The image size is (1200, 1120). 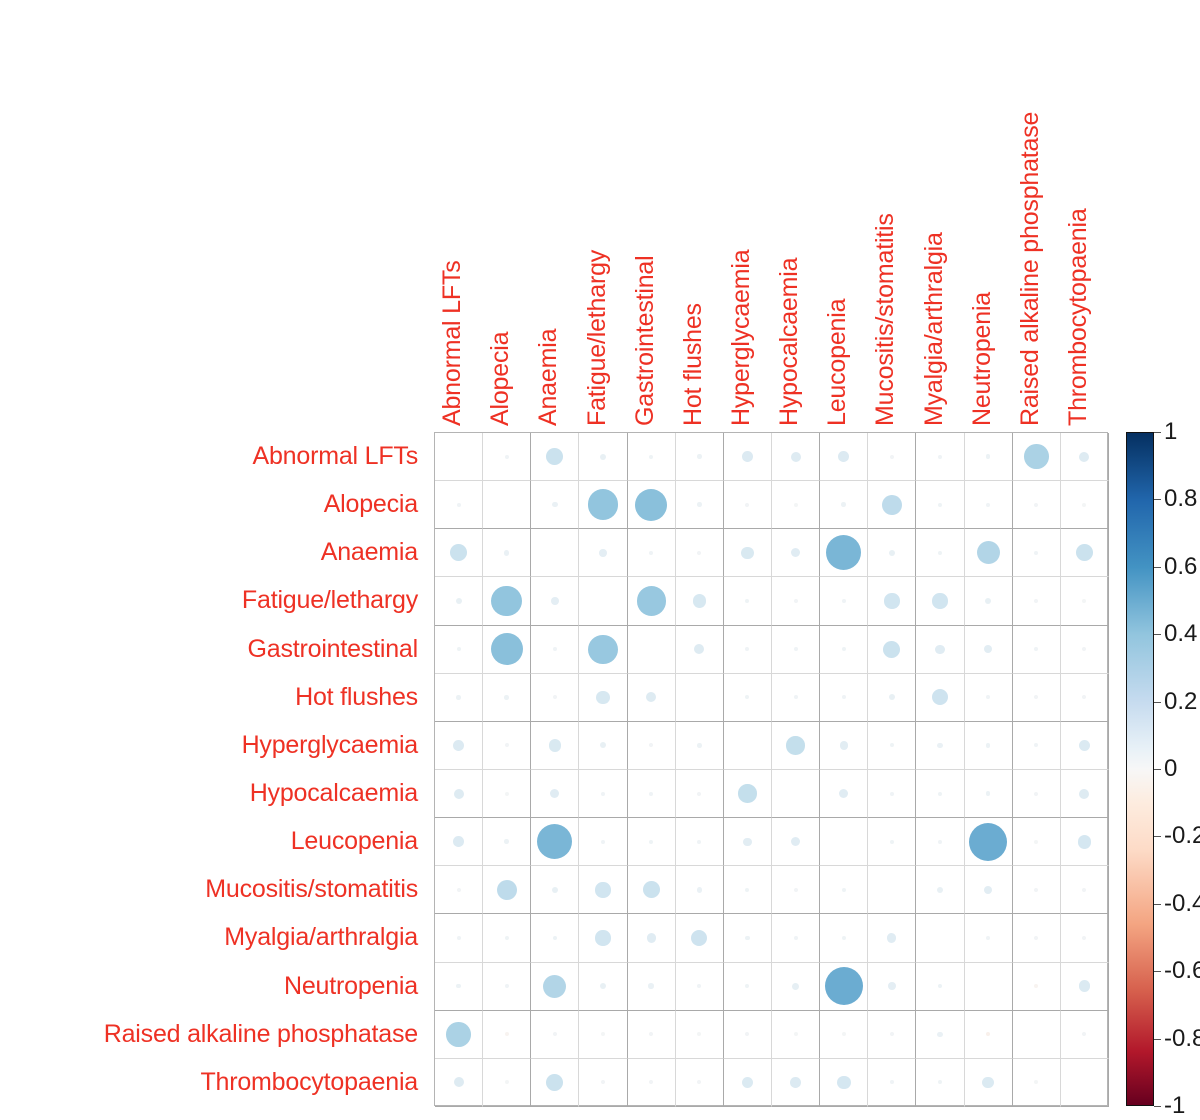 What do you see at coordinates (885, 319) in the screenshot?
I see `column-label: Mucositis/stomatitis` at bounding box center [885, 319].